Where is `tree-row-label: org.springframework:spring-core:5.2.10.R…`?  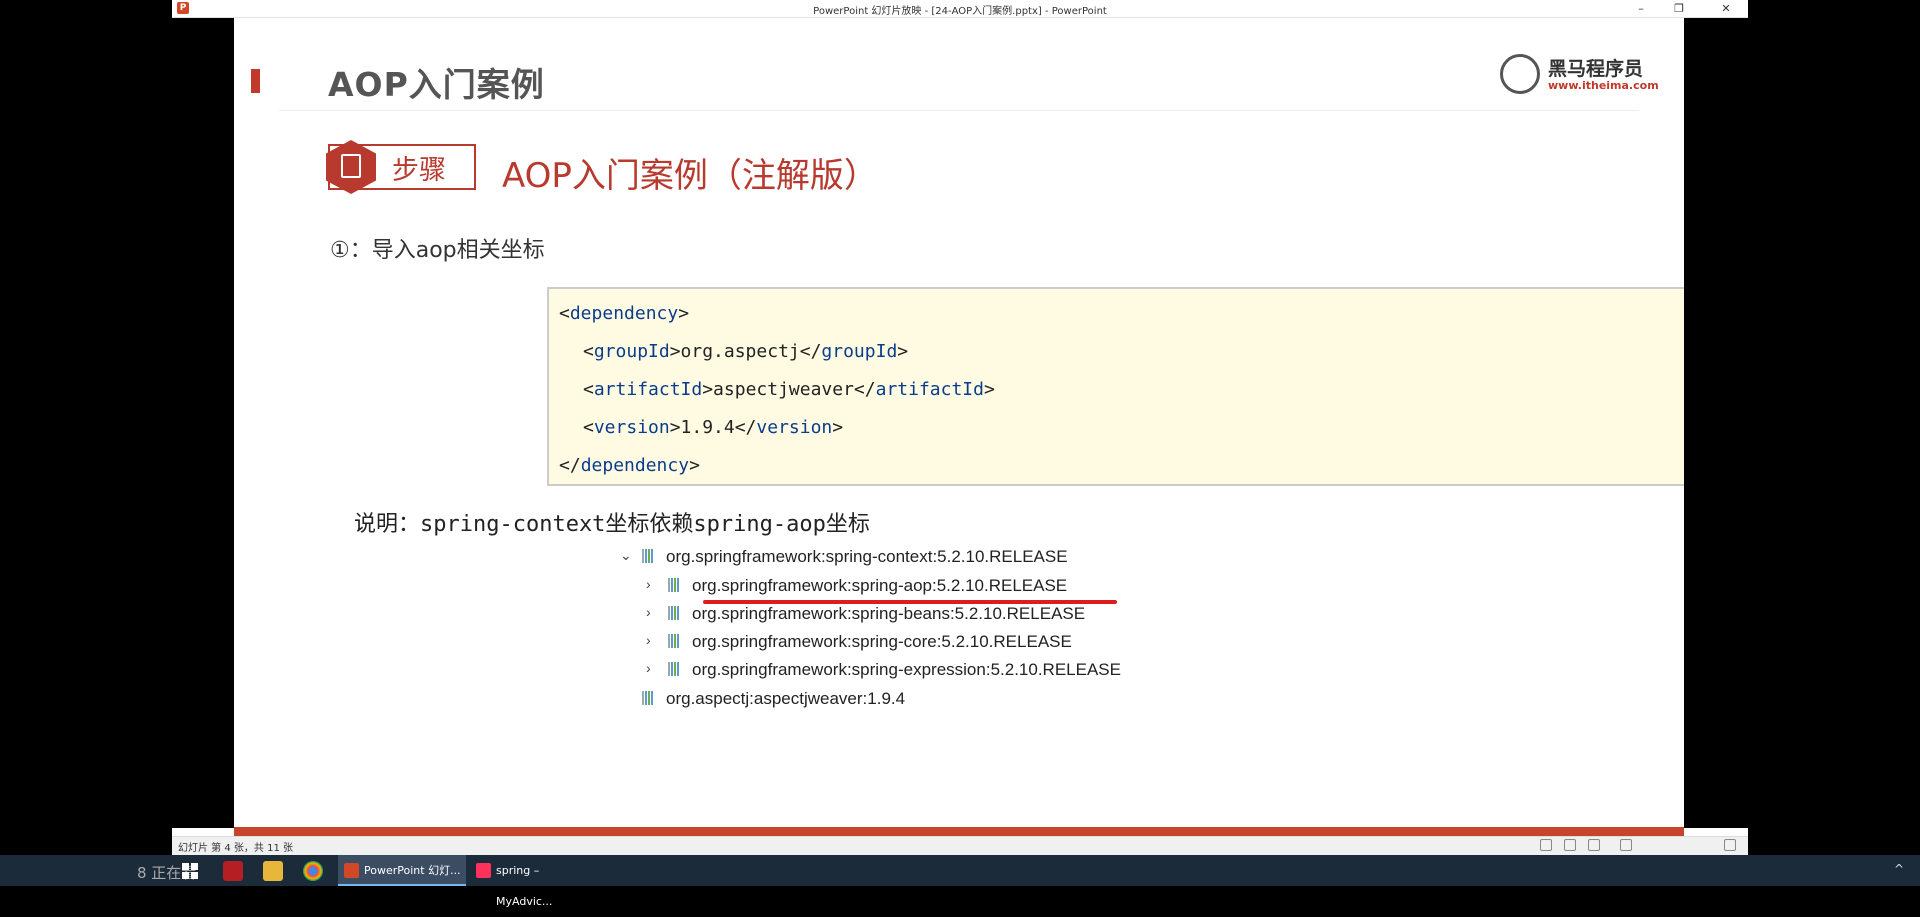
tree-row-label: org.springframework:spring-core:5.2.10.R… is located at coordinates (882, 641).